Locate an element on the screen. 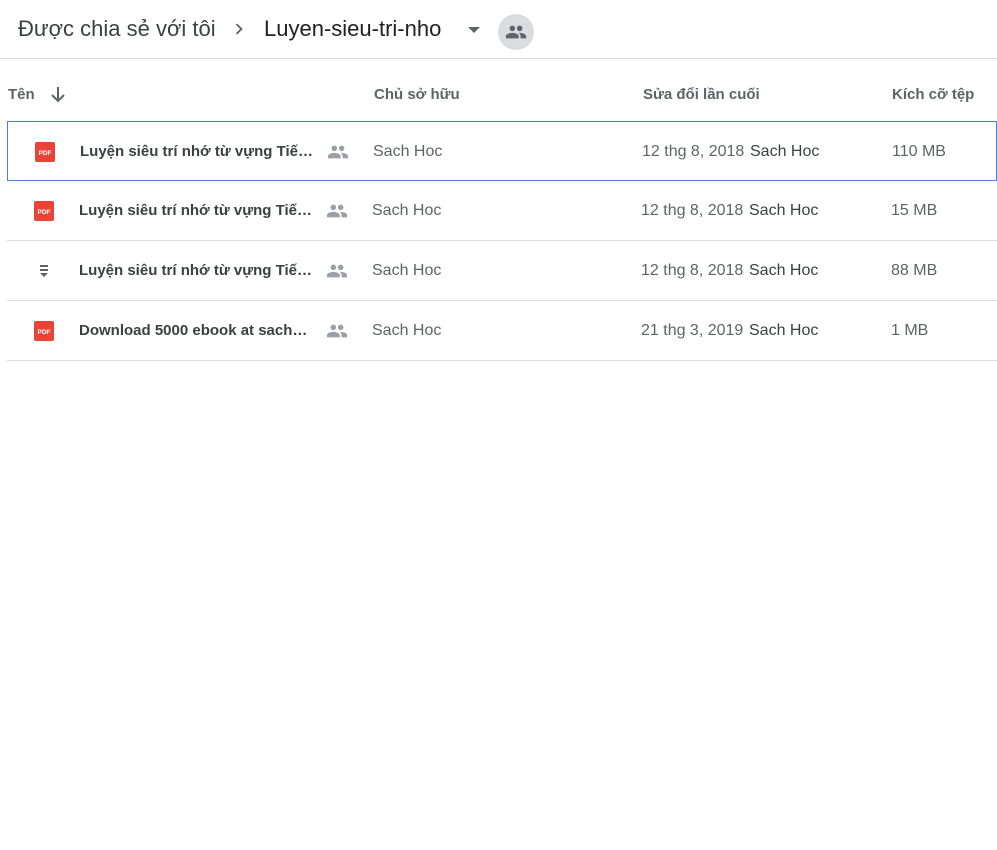 The width and height of the screenshot is (997, 850). arrow-downward-icon is located at coordinates (58, 95).